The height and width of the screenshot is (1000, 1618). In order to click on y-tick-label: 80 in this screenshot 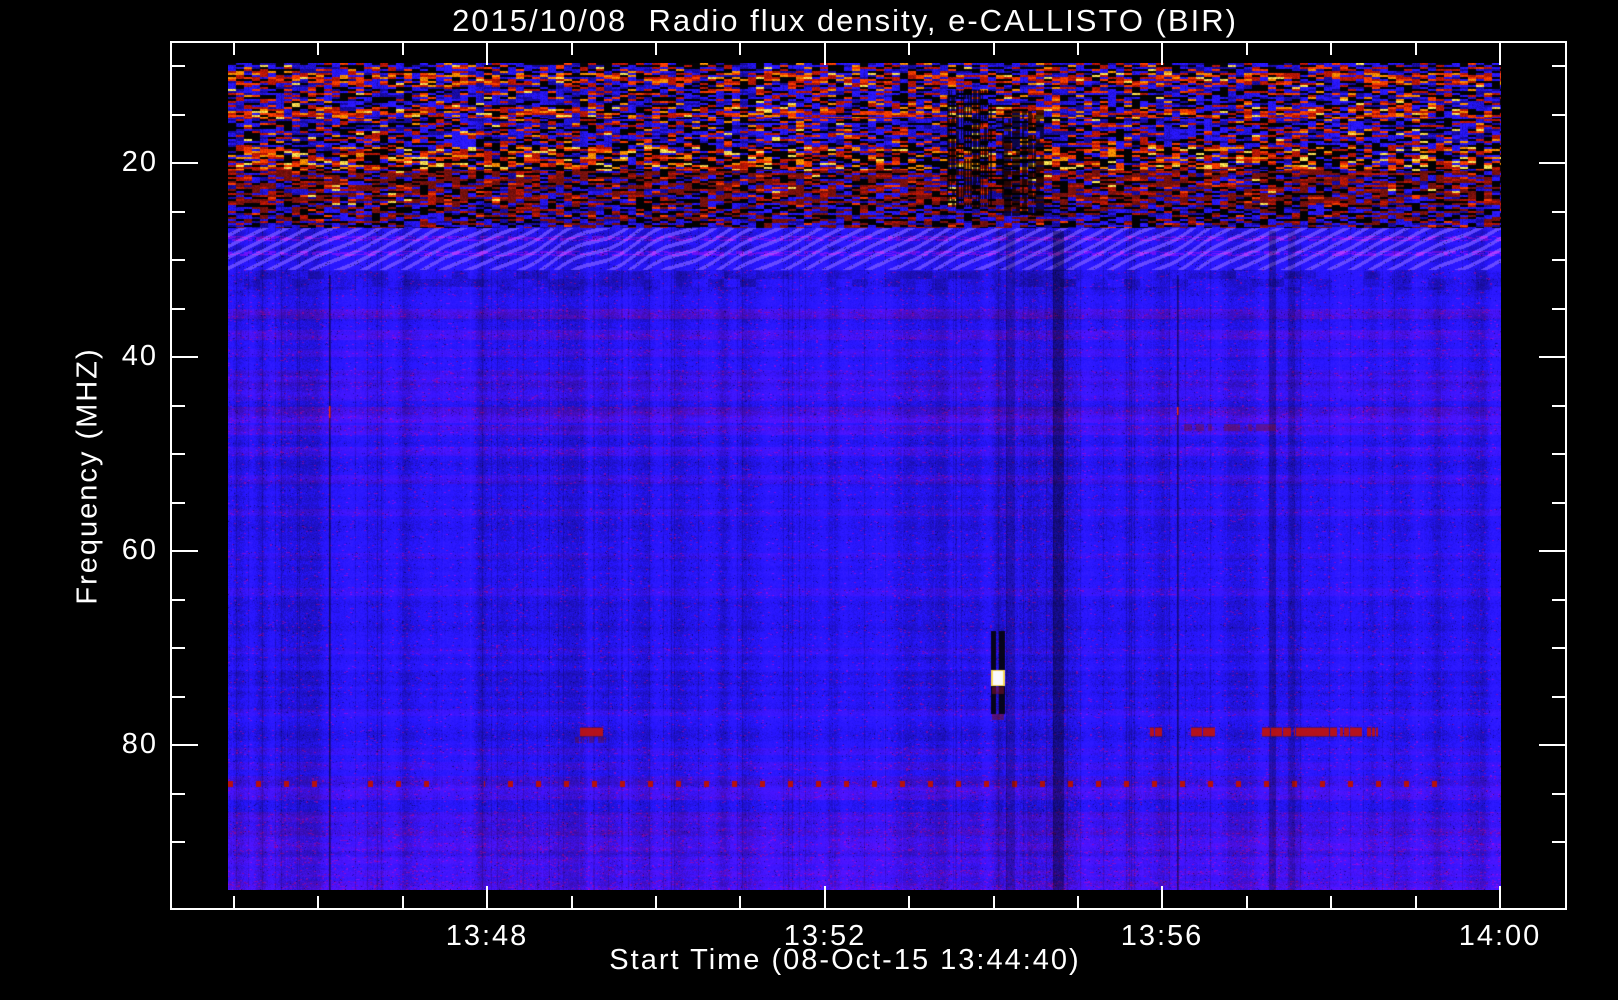, I will do `click(139, 744)`.